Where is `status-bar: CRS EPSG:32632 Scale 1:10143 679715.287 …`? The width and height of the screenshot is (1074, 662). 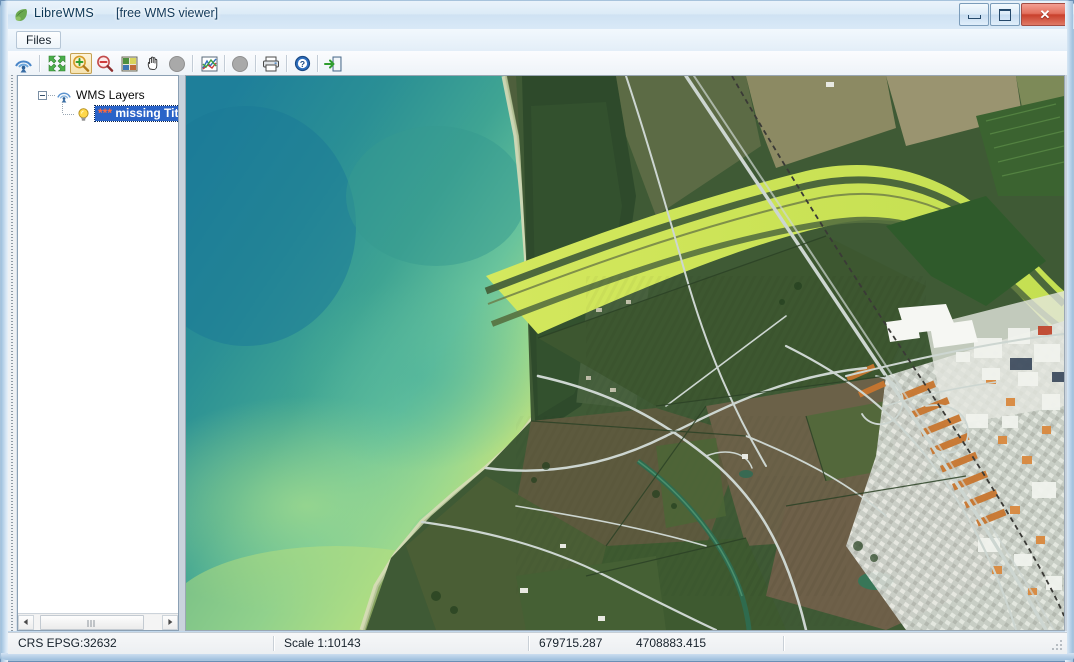 status-bar: CRS EPSG:32632 Scale 1:10143 679715.287 … is located at coordinates (537, 643).